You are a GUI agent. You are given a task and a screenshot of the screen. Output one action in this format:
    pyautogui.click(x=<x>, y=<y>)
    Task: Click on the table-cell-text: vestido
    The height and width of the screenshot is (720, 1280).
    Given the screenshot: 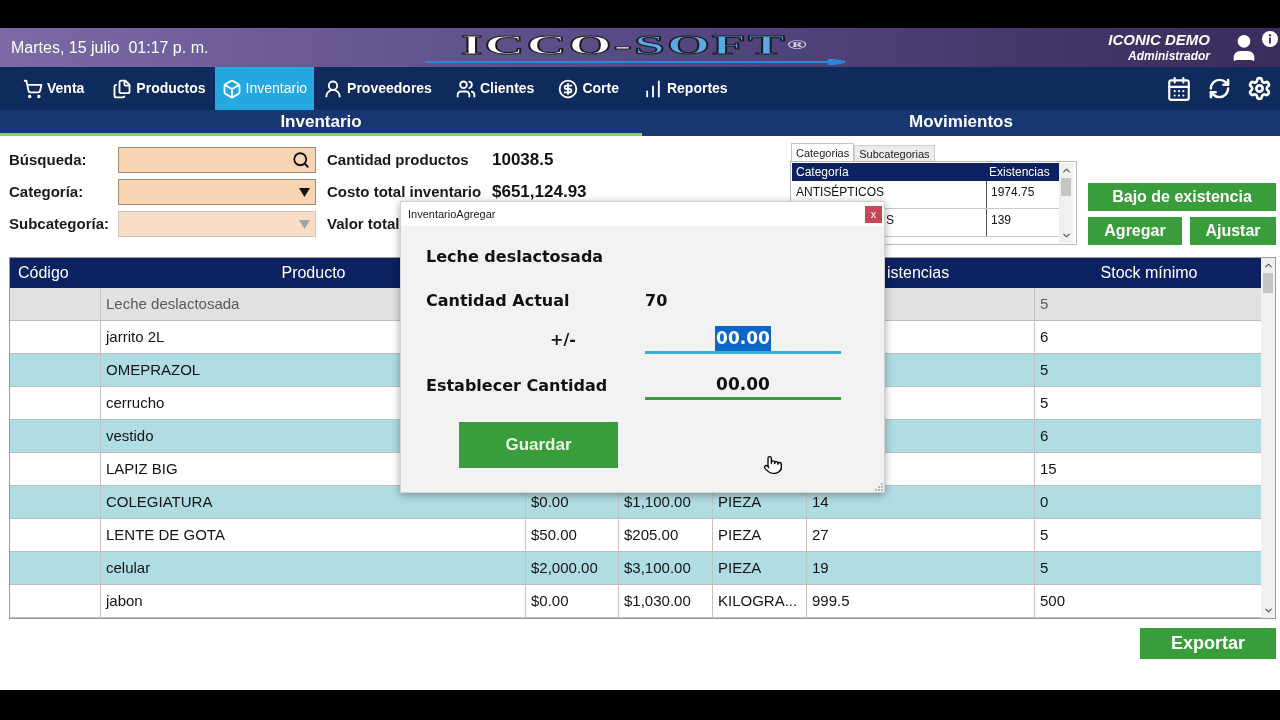 What is the action you would take?
    pyautogui.click(x=130, y=435)
    